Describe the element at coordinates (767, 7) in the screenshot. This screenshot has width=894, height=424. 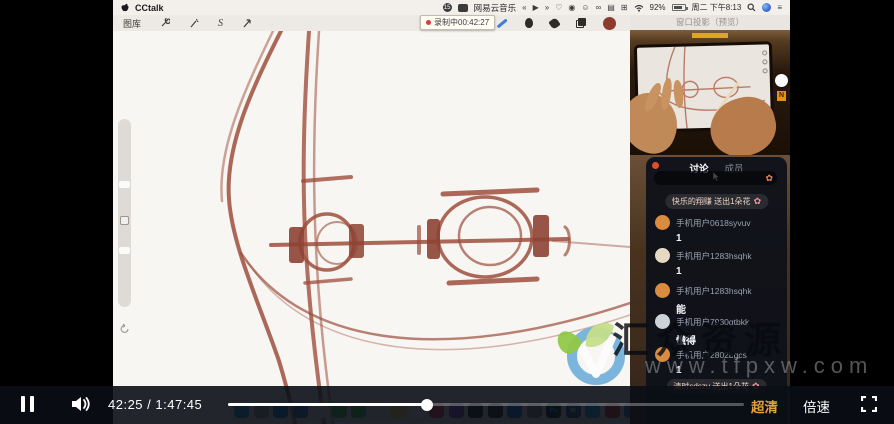
I see `siri-icon` at that location.